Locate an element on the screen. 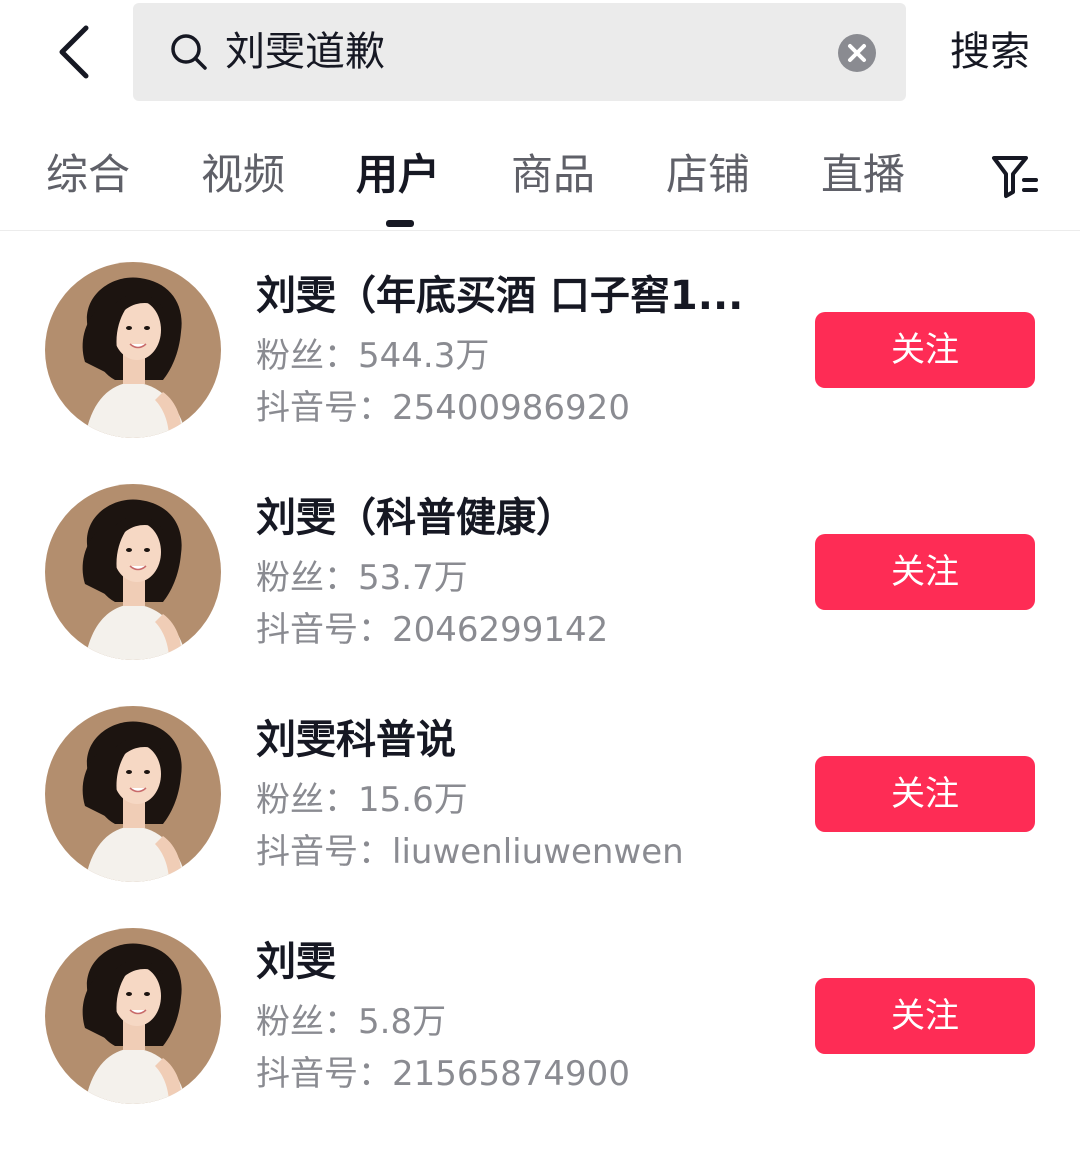 Image resolution: width=1080 pixels, height=1150 pixels. back-button is located at coordinates (78, 52).